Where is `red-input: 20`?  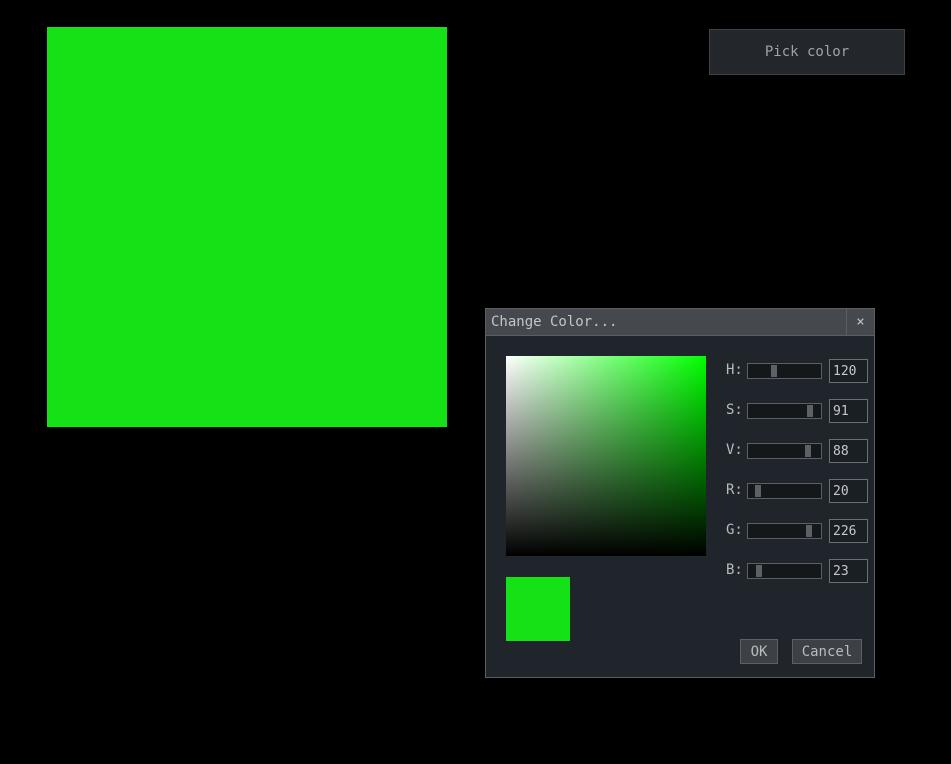
red-input: 20 is located at coordinates (848, 491).